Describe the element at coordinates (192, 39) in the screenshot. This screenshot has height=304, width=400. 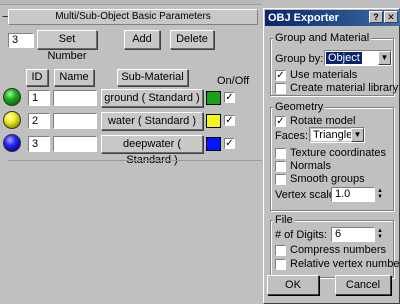
I see `delete-button: Delete` at that location.